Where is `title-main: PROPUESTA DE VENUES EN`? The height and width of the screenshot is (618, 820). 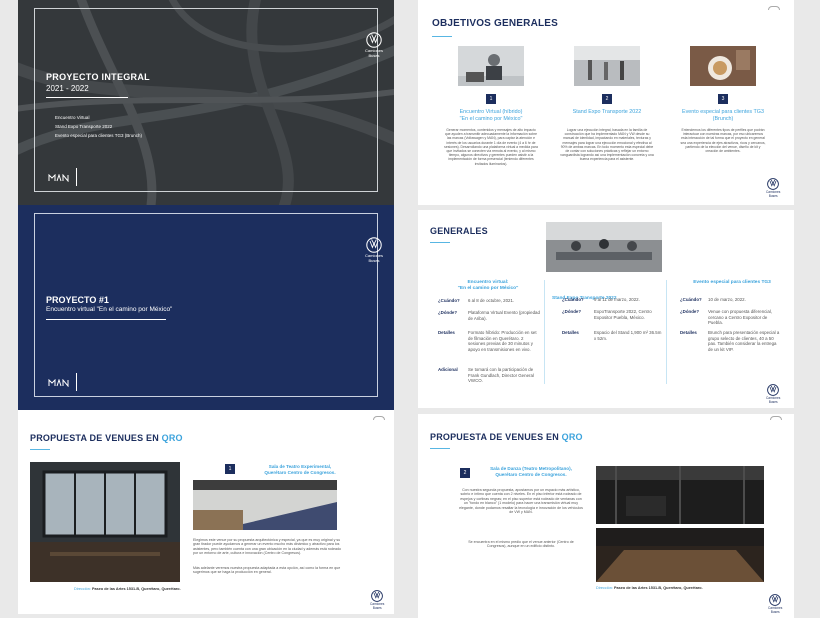
title-main: PROPUESTA DE VENUES EN is located at coordinates (496, 437).